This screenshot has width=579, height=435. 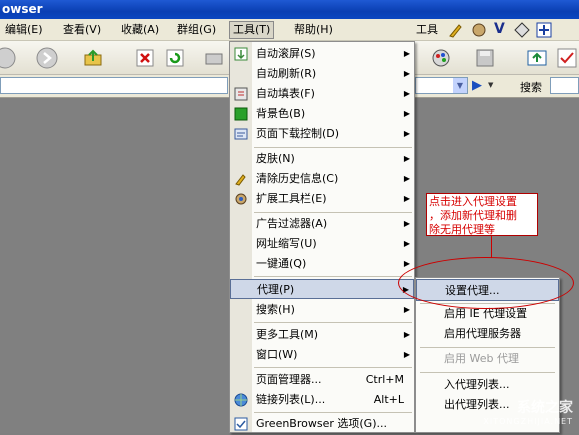 What do you see at coordinates (322, 400) in the screenshot?
I see `menu-item-link-list: 链接列表(L)... Alt+L` at bounding box center [322, 400].